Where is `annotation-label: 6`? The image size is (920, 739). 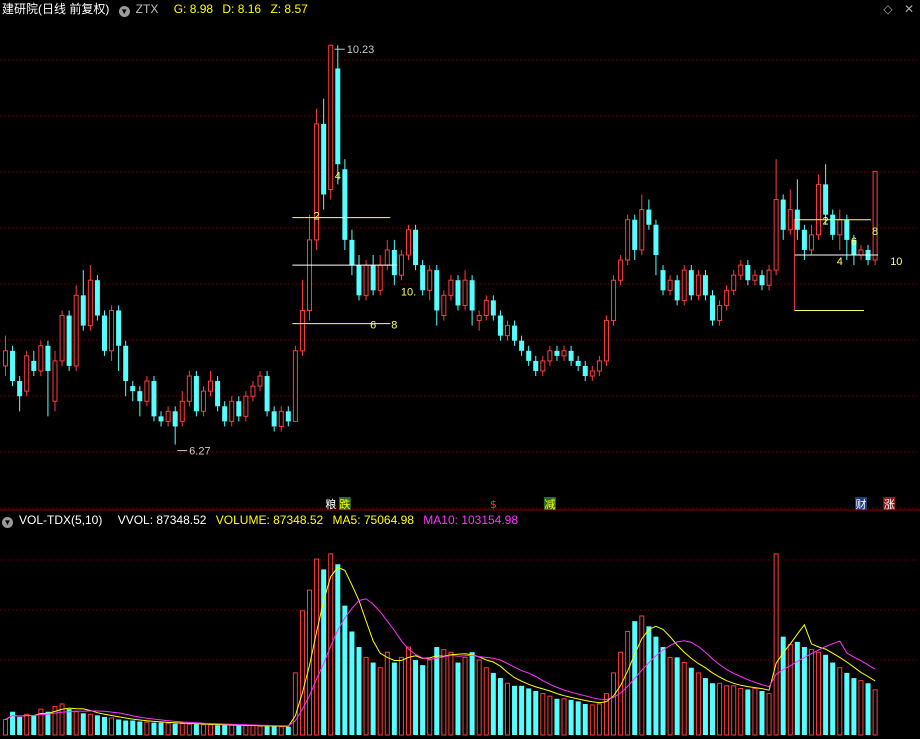 annotation-label: 6 is located at coordinates (854, 242).